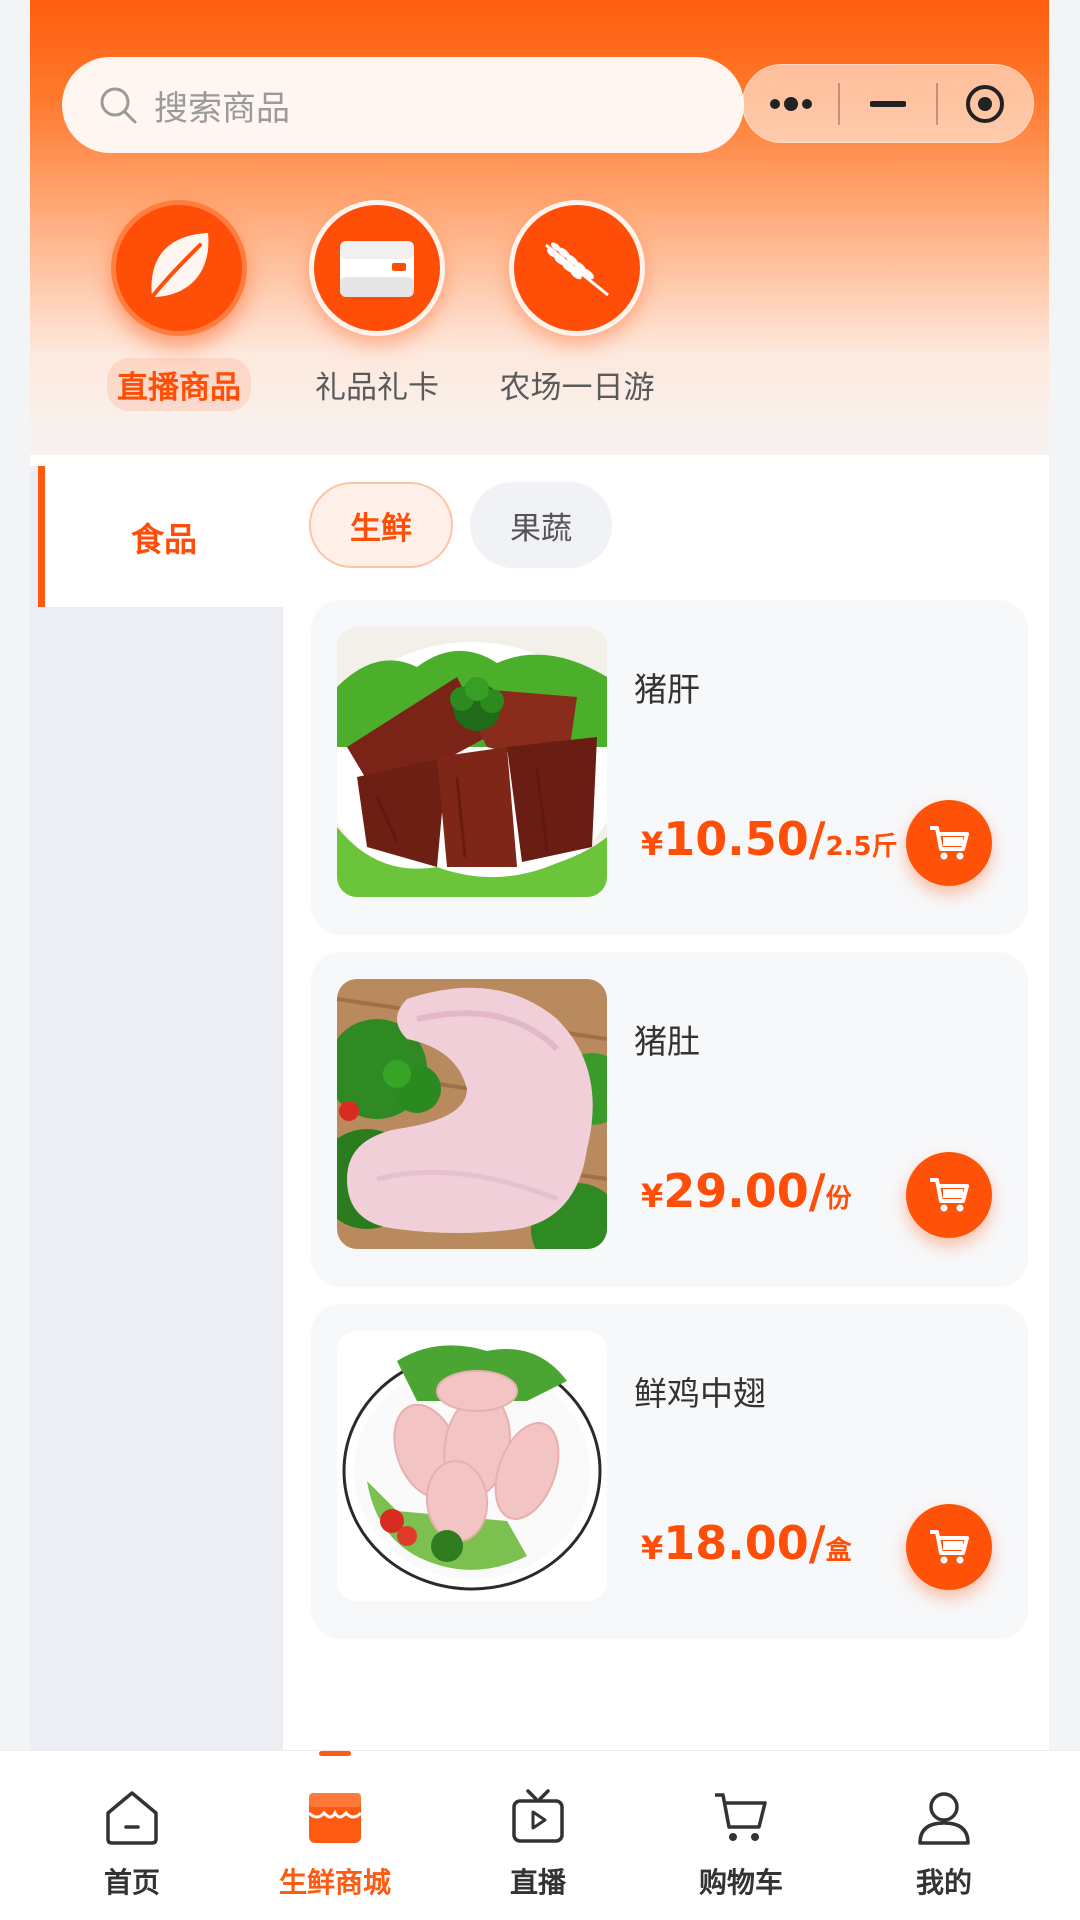 The height and width of the screenshot is (1920, 1080). What do you see at coordinates (736, 839) in the screenshot?
I see `price-value: 10.50` at bounding box center [736, 839].